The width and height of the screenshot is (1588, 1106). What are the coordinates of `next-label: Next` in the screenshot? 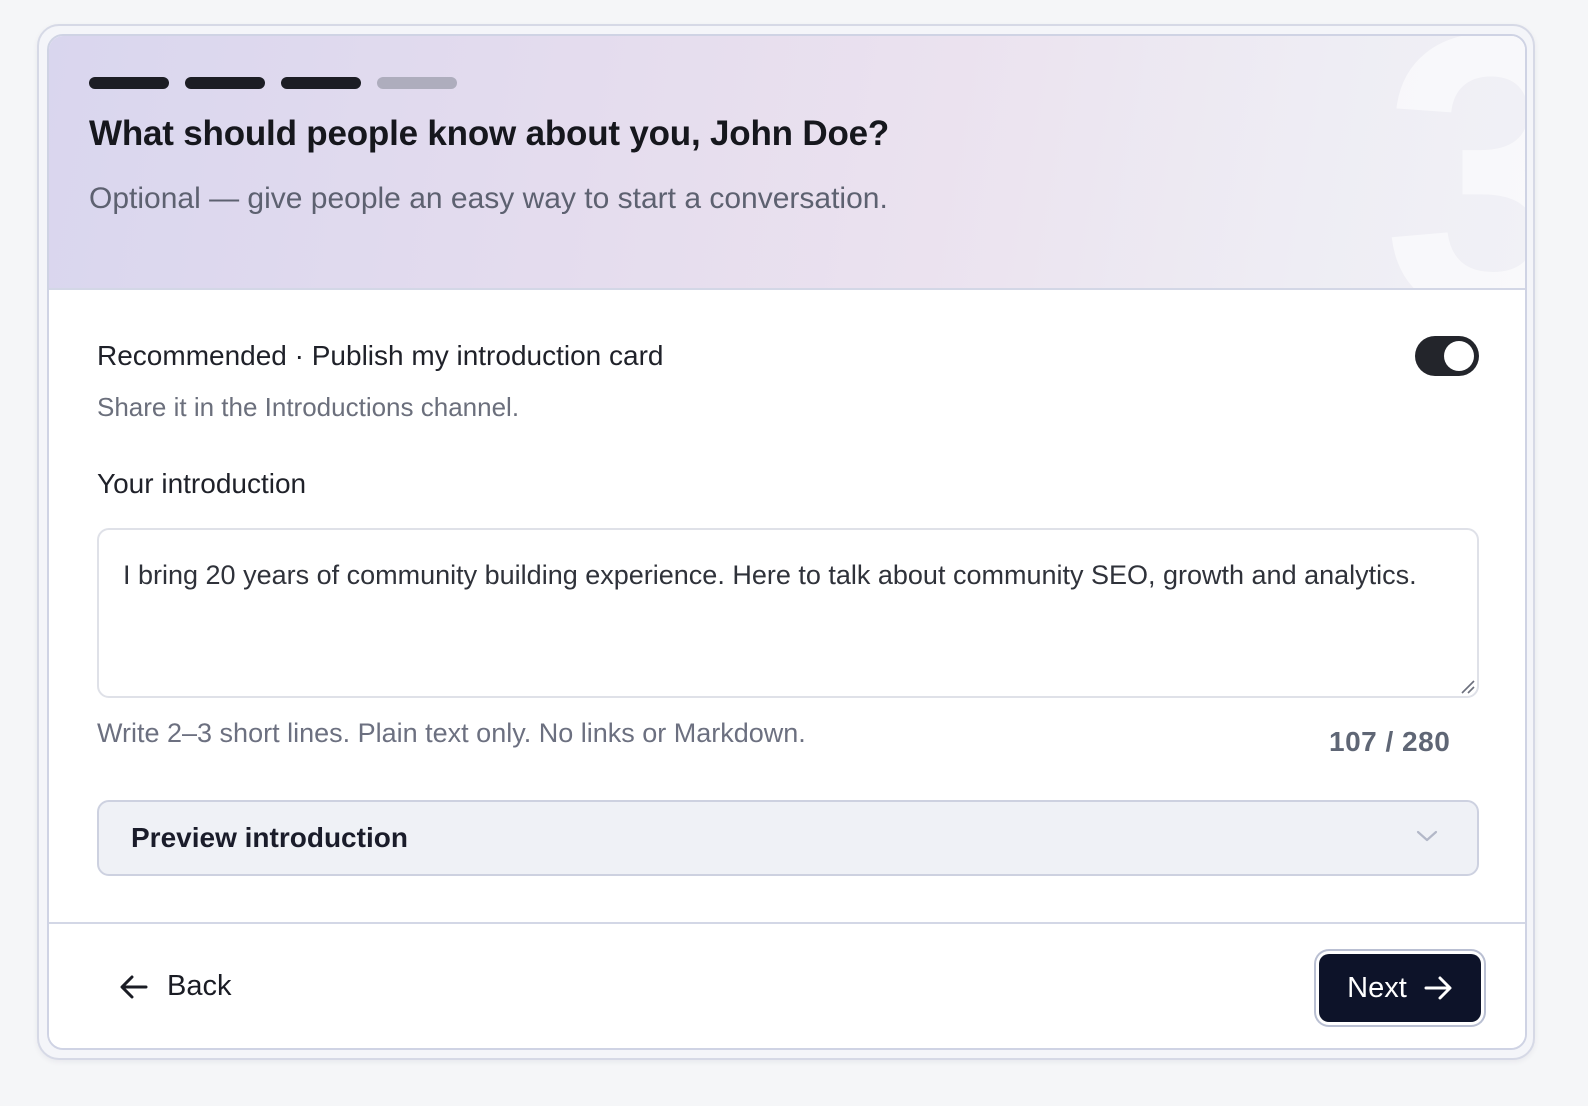 It's located at (1377, 987).